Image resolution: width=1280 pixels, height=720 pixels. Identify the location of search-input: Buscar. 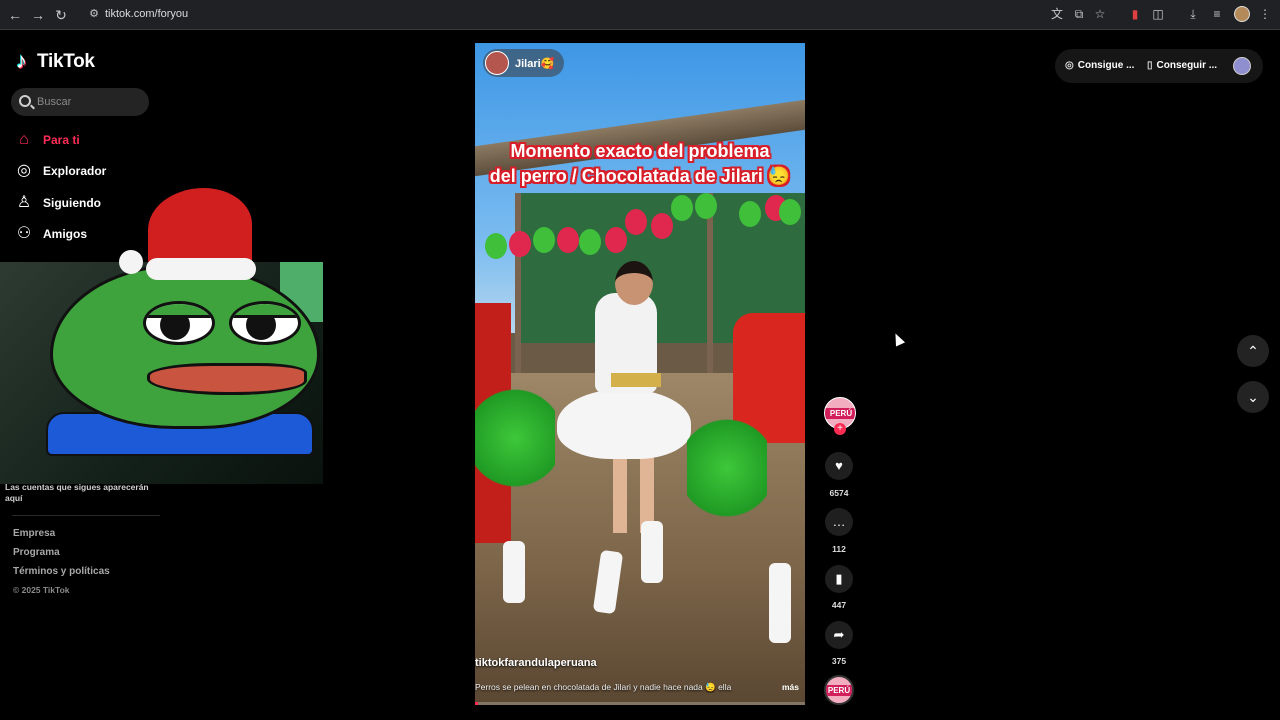
(80, 102).